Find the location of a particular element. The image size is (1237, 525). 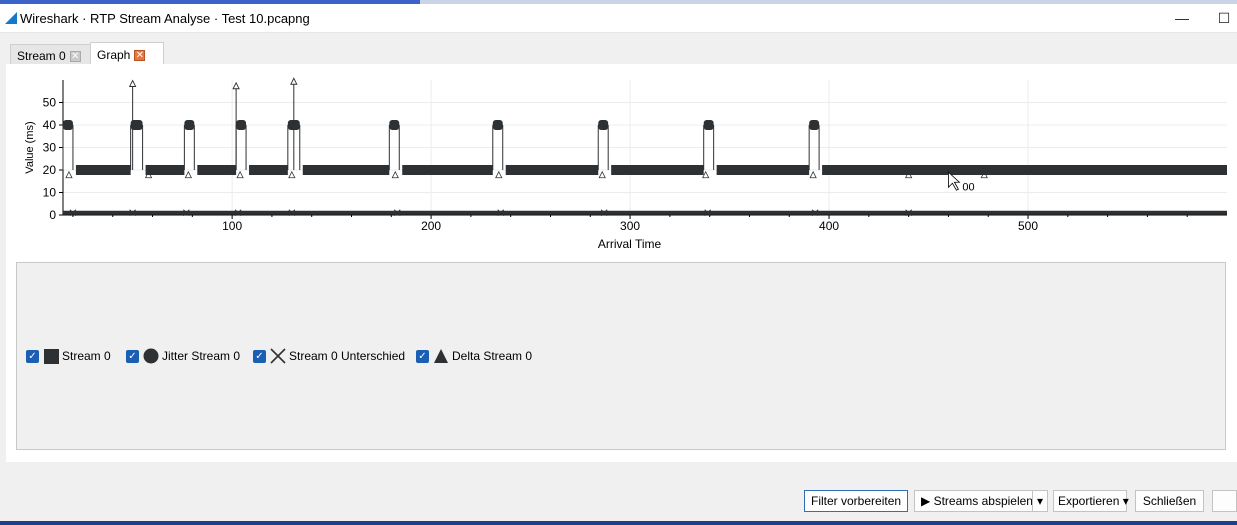

play-dropdown-button: ▾ is located at coordinates (1040, 501).